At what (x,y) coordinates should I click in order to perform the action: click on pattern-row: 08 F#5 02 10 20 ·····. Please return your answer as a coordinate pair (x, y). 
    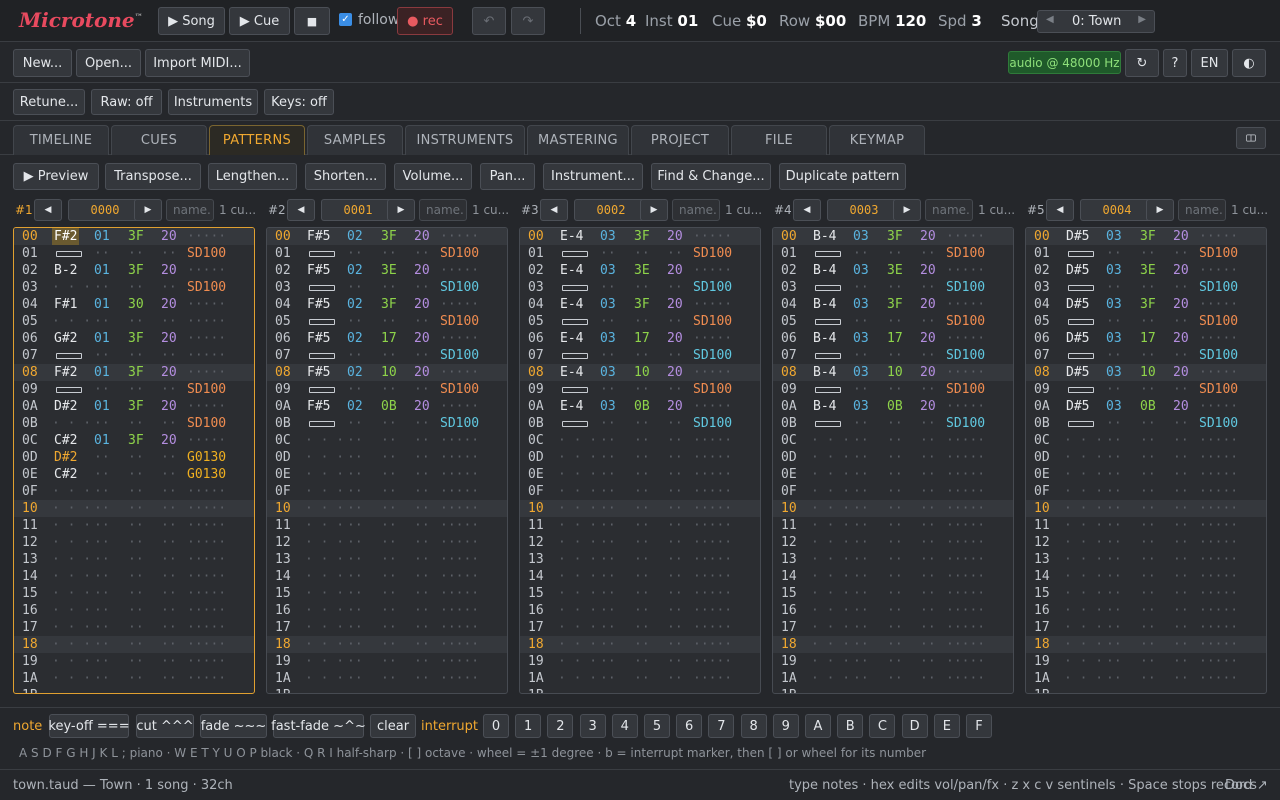
    Looking at the image, I should click on (387, 372).